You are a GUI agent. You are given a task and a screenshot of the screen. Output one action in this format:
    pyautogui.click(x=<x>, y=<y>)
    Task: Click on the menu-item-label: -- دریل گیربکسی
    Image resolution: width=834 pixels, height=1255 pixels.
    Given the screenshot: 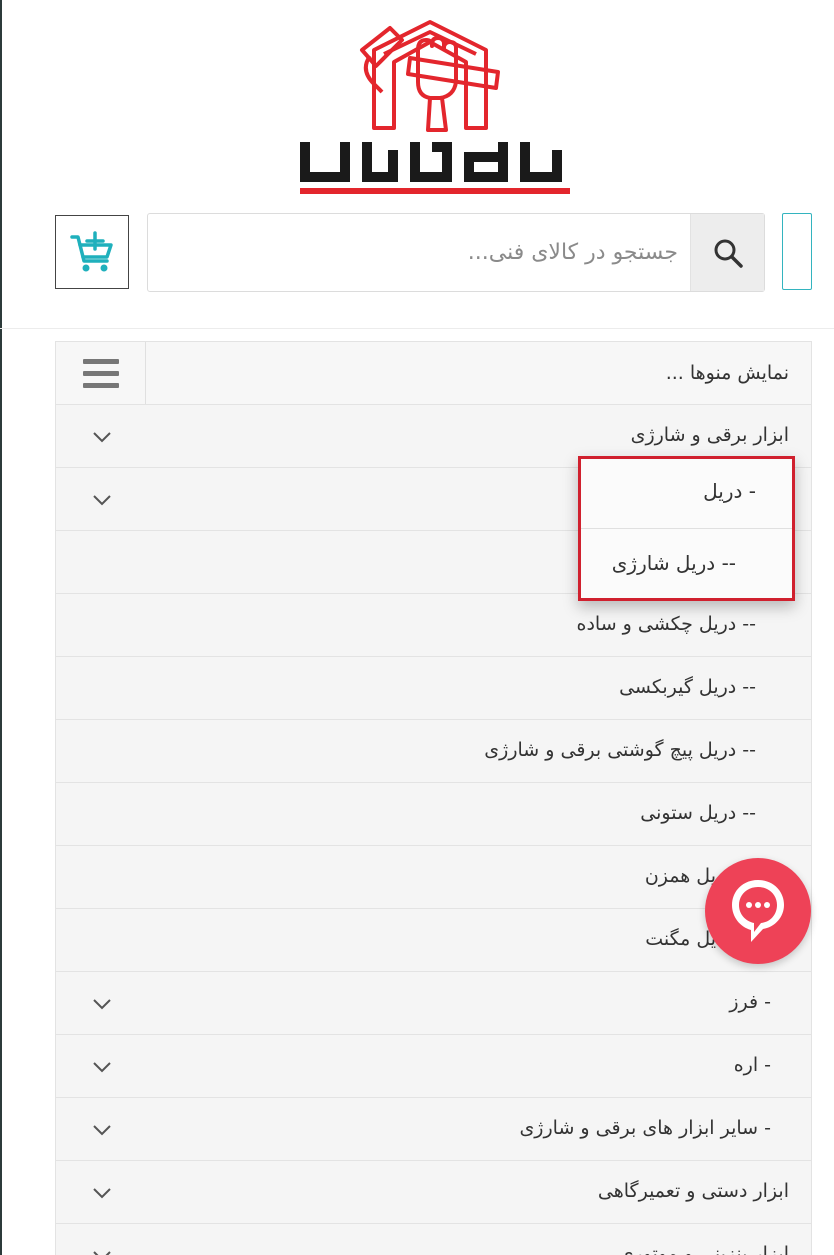 What is the action you would take?
    pyautogui.click(x=687, y=687)
    